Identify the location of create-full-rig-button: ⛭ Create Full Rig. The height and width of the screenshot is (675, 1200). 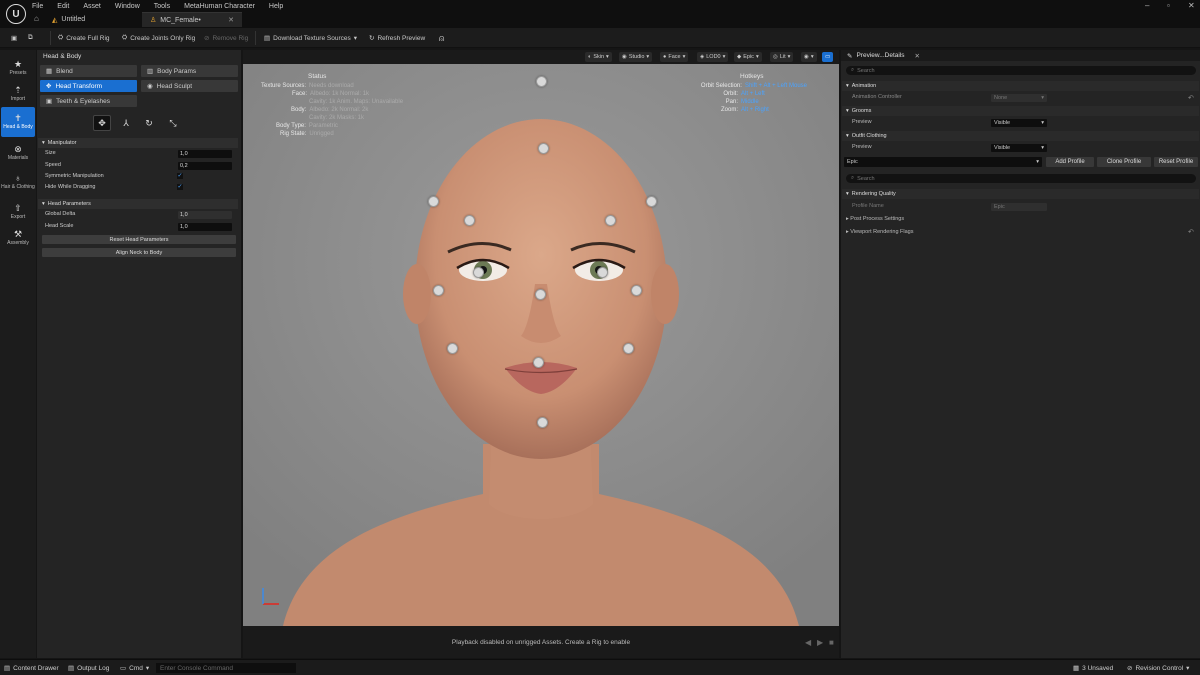
(84, 38).